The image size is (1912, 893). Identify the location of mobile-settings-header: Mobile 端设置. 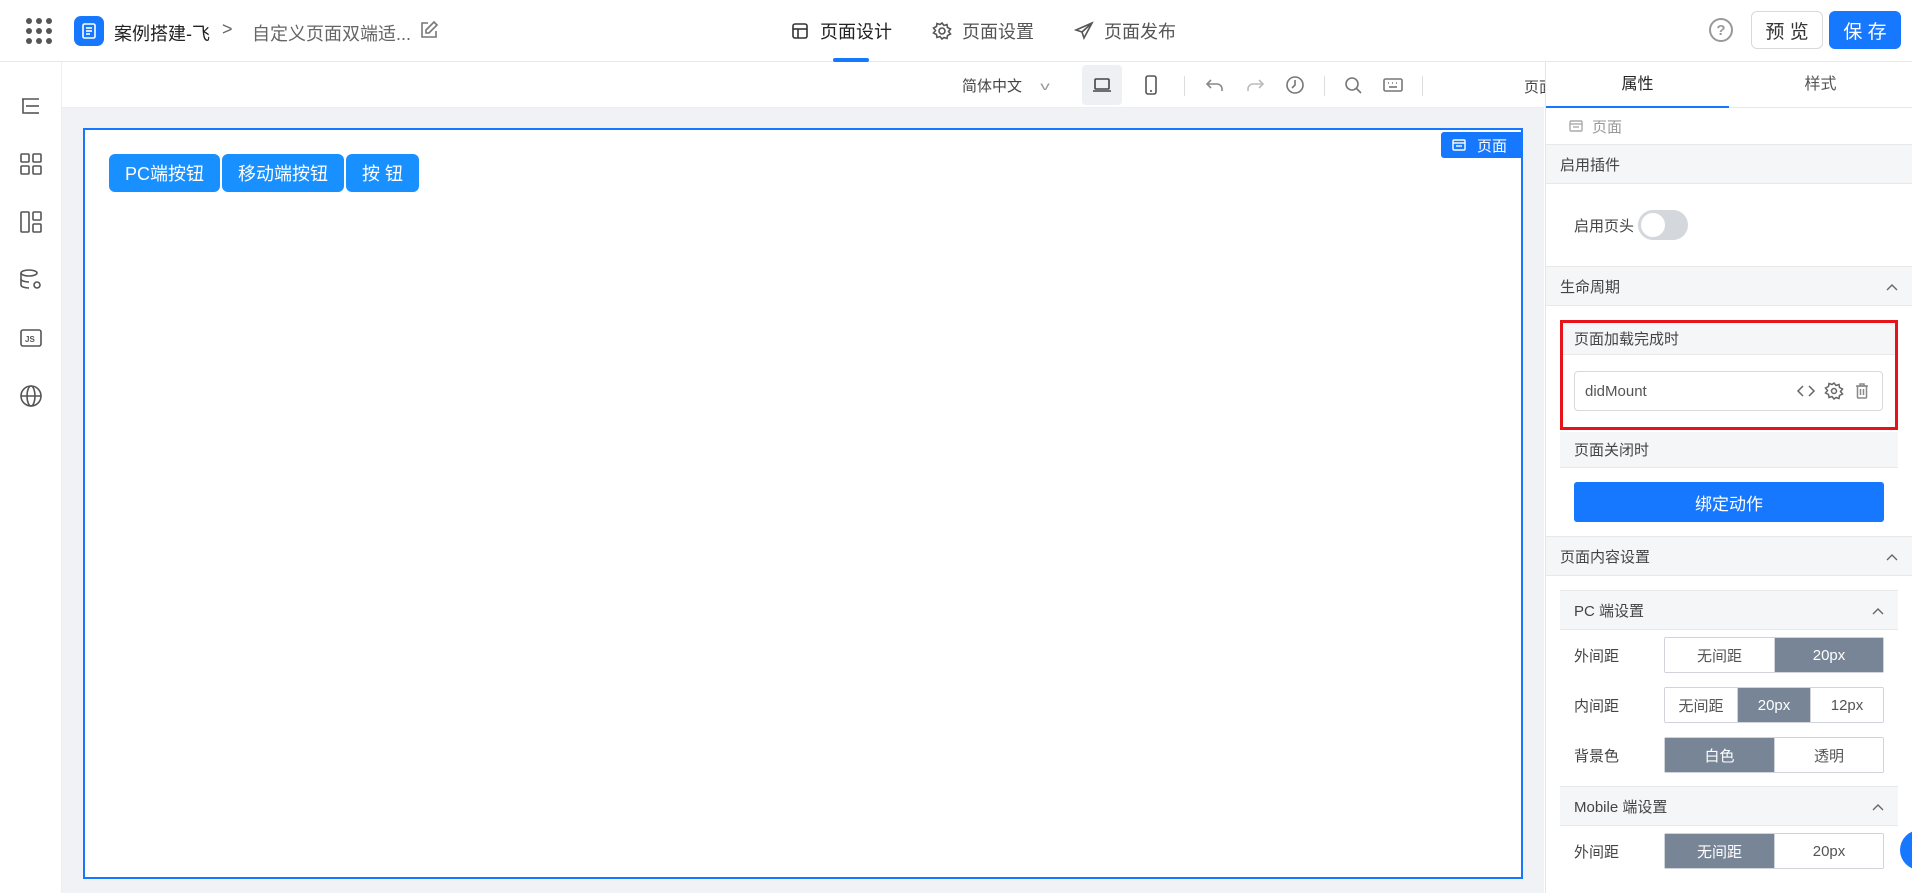
(1729, 806).